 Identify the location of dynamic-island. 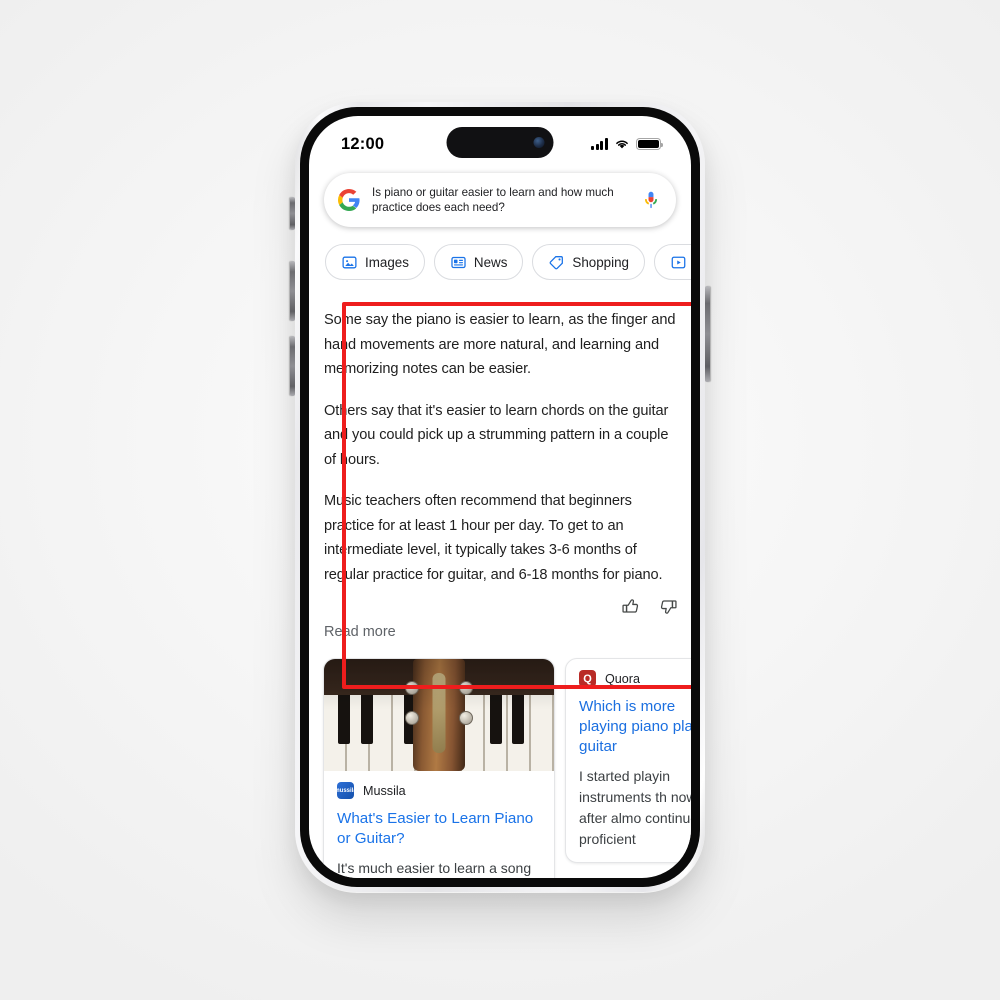
(500, 142).